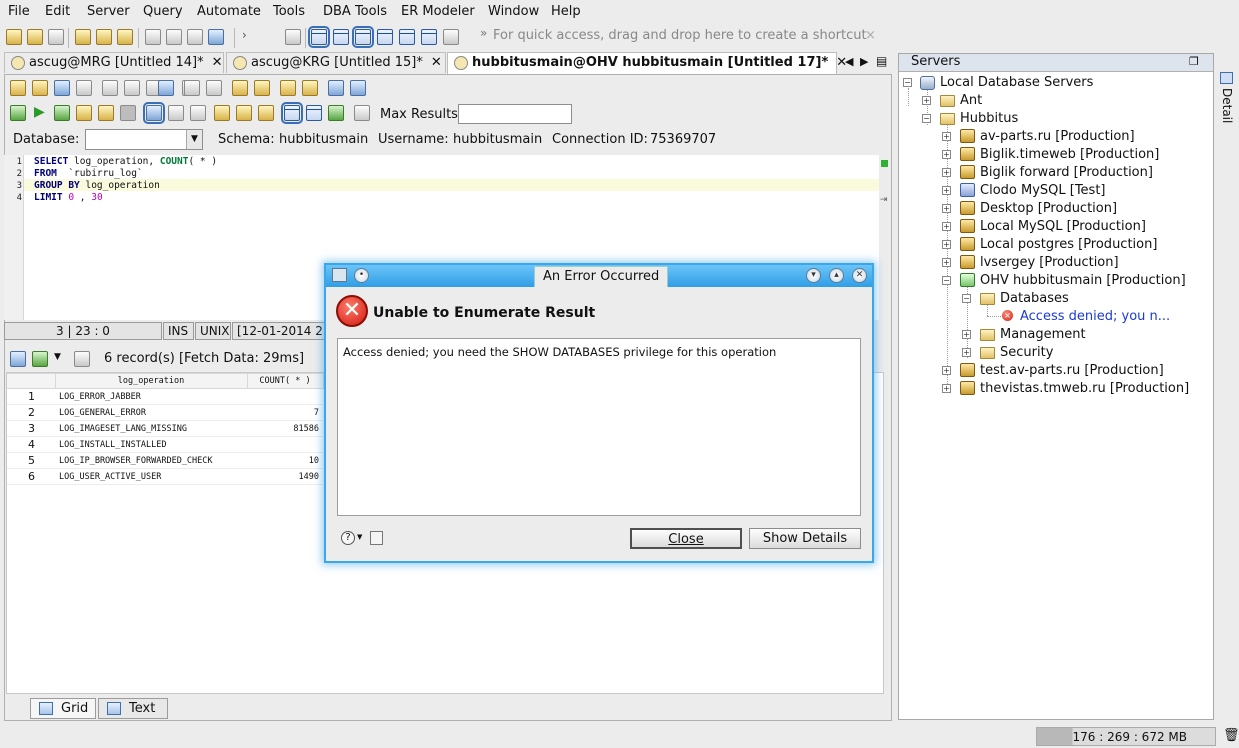 The height and width of the screenshot is (748, 1239). Describe the element at coordinates (151, 396) in the screenshot. I see `cell-log-operation: LOG_ERROR_JABBER` at that location.